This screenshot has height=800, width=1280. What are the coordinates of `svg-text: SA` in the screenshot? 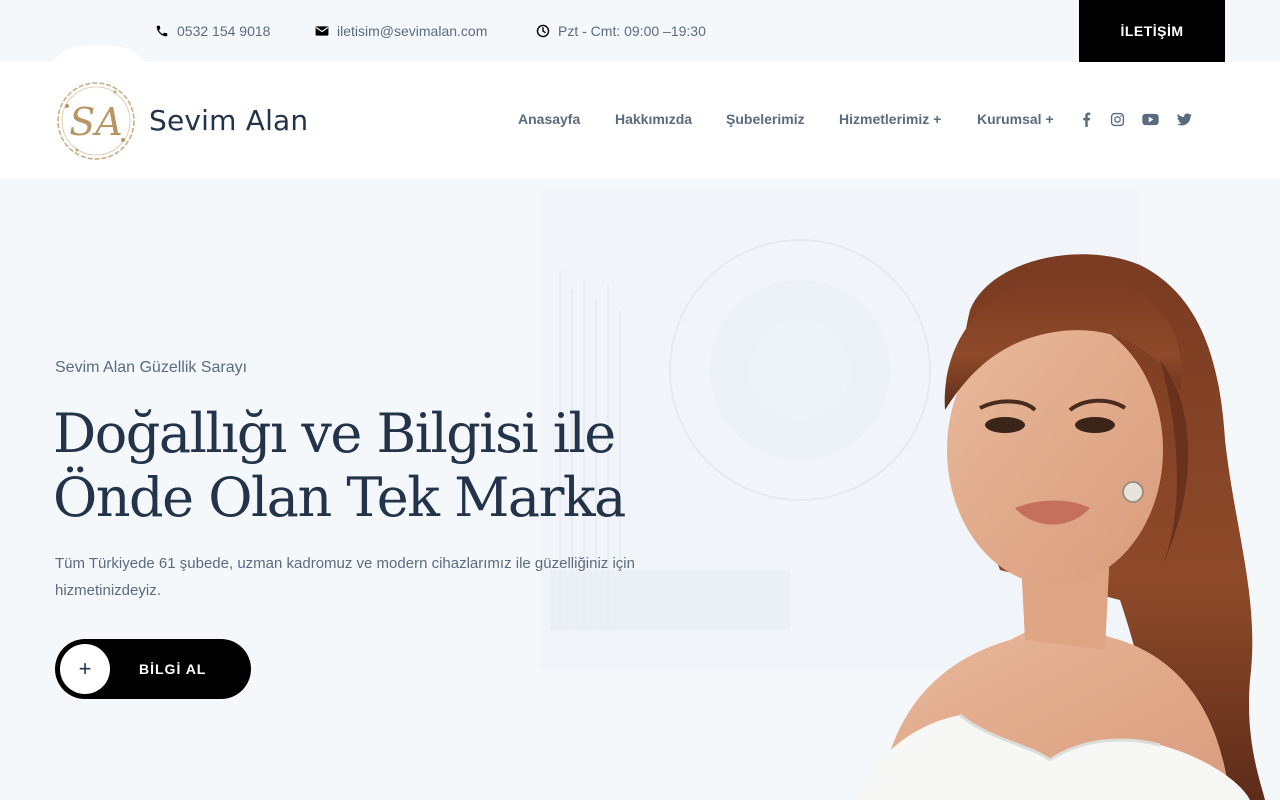 It's located at (95, 122).